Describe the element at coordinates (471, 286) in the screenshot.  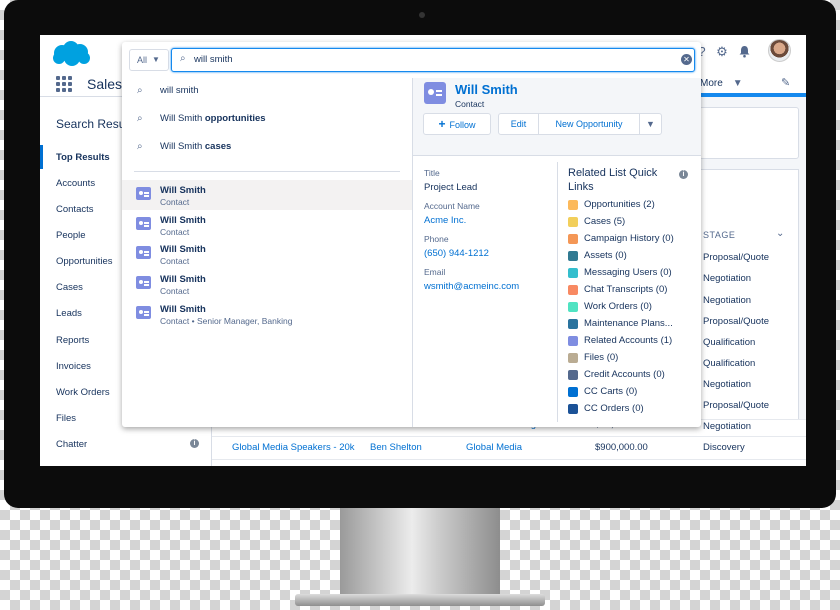
I see `email-link: wsmith@acmeinc.com` at that location.